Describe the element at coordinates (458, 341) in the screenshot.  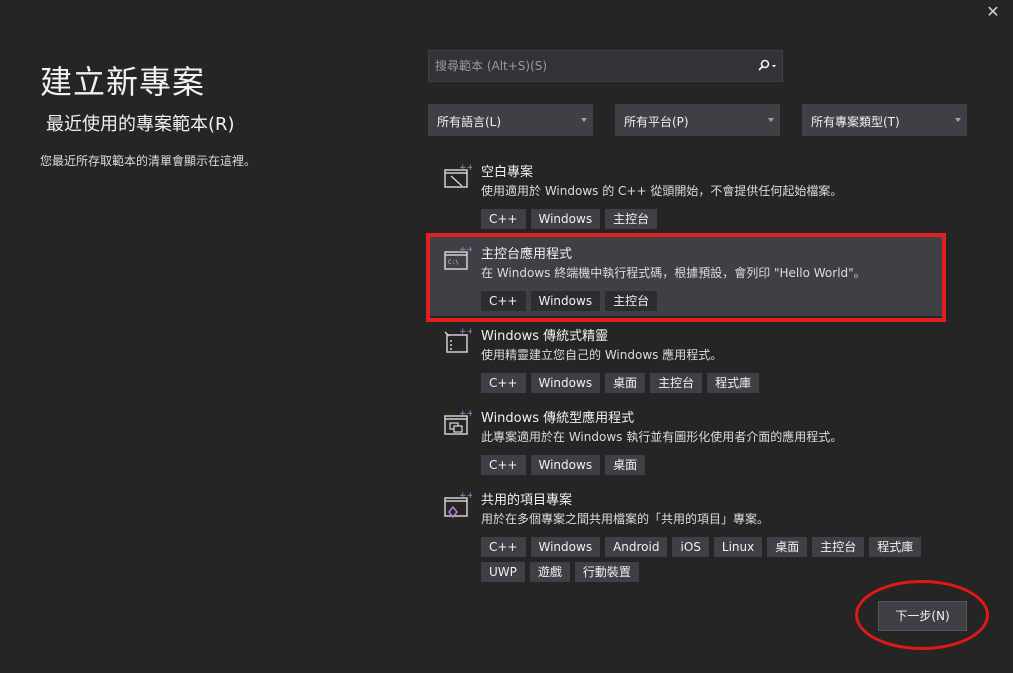
I see `desktop-wizard-icon: ++` at that location.